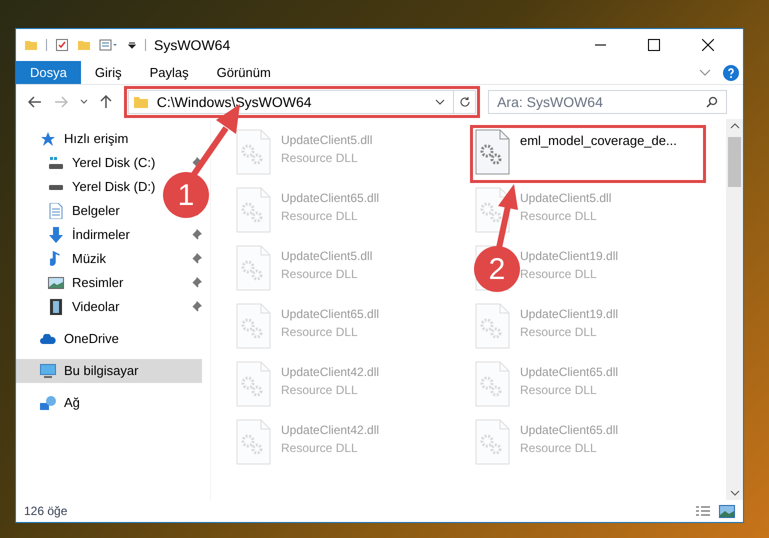 The image size is (769, 538). I want to click on film-icon, so click(56, 307).